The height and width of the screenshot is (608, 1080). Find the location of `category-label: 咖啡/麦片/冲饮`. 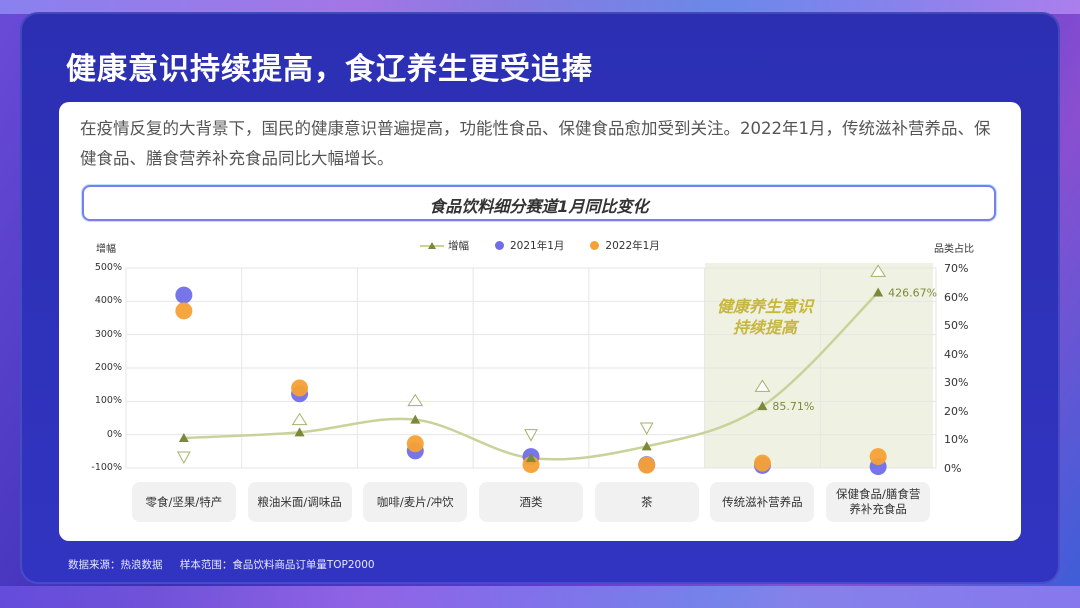

category-label: 咖啡/麦片/冲饮 is located at coordinates (415, 502).